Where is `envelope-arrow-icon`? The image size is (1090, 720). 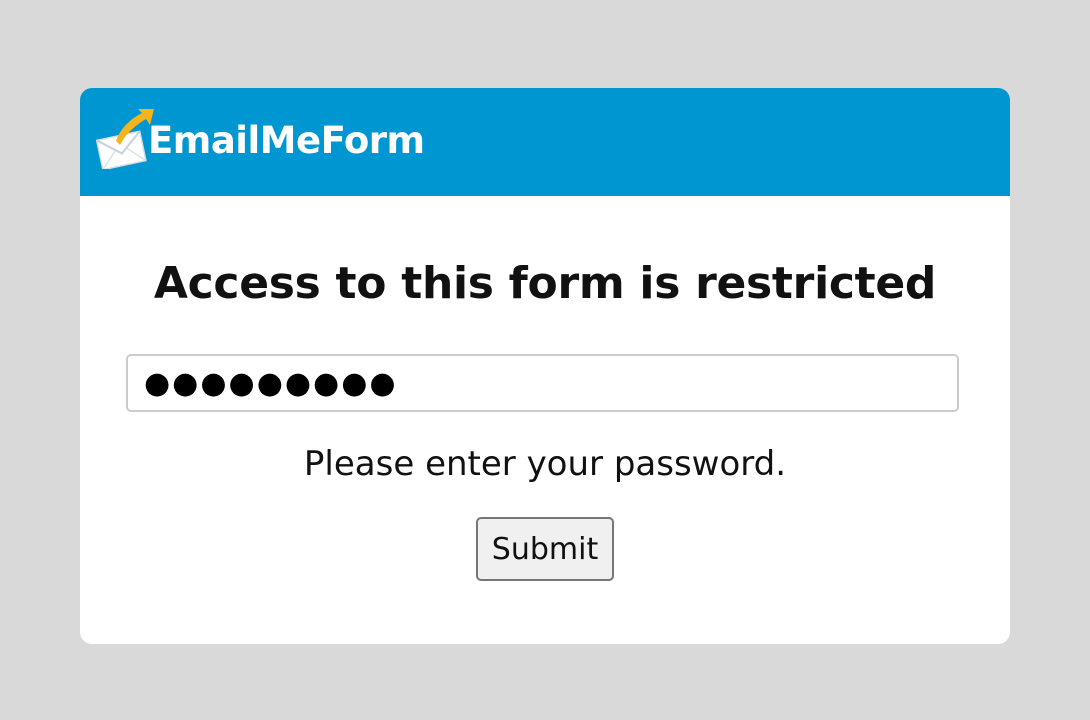 envelope-arrow-icon is located at coordinates (127, 138).